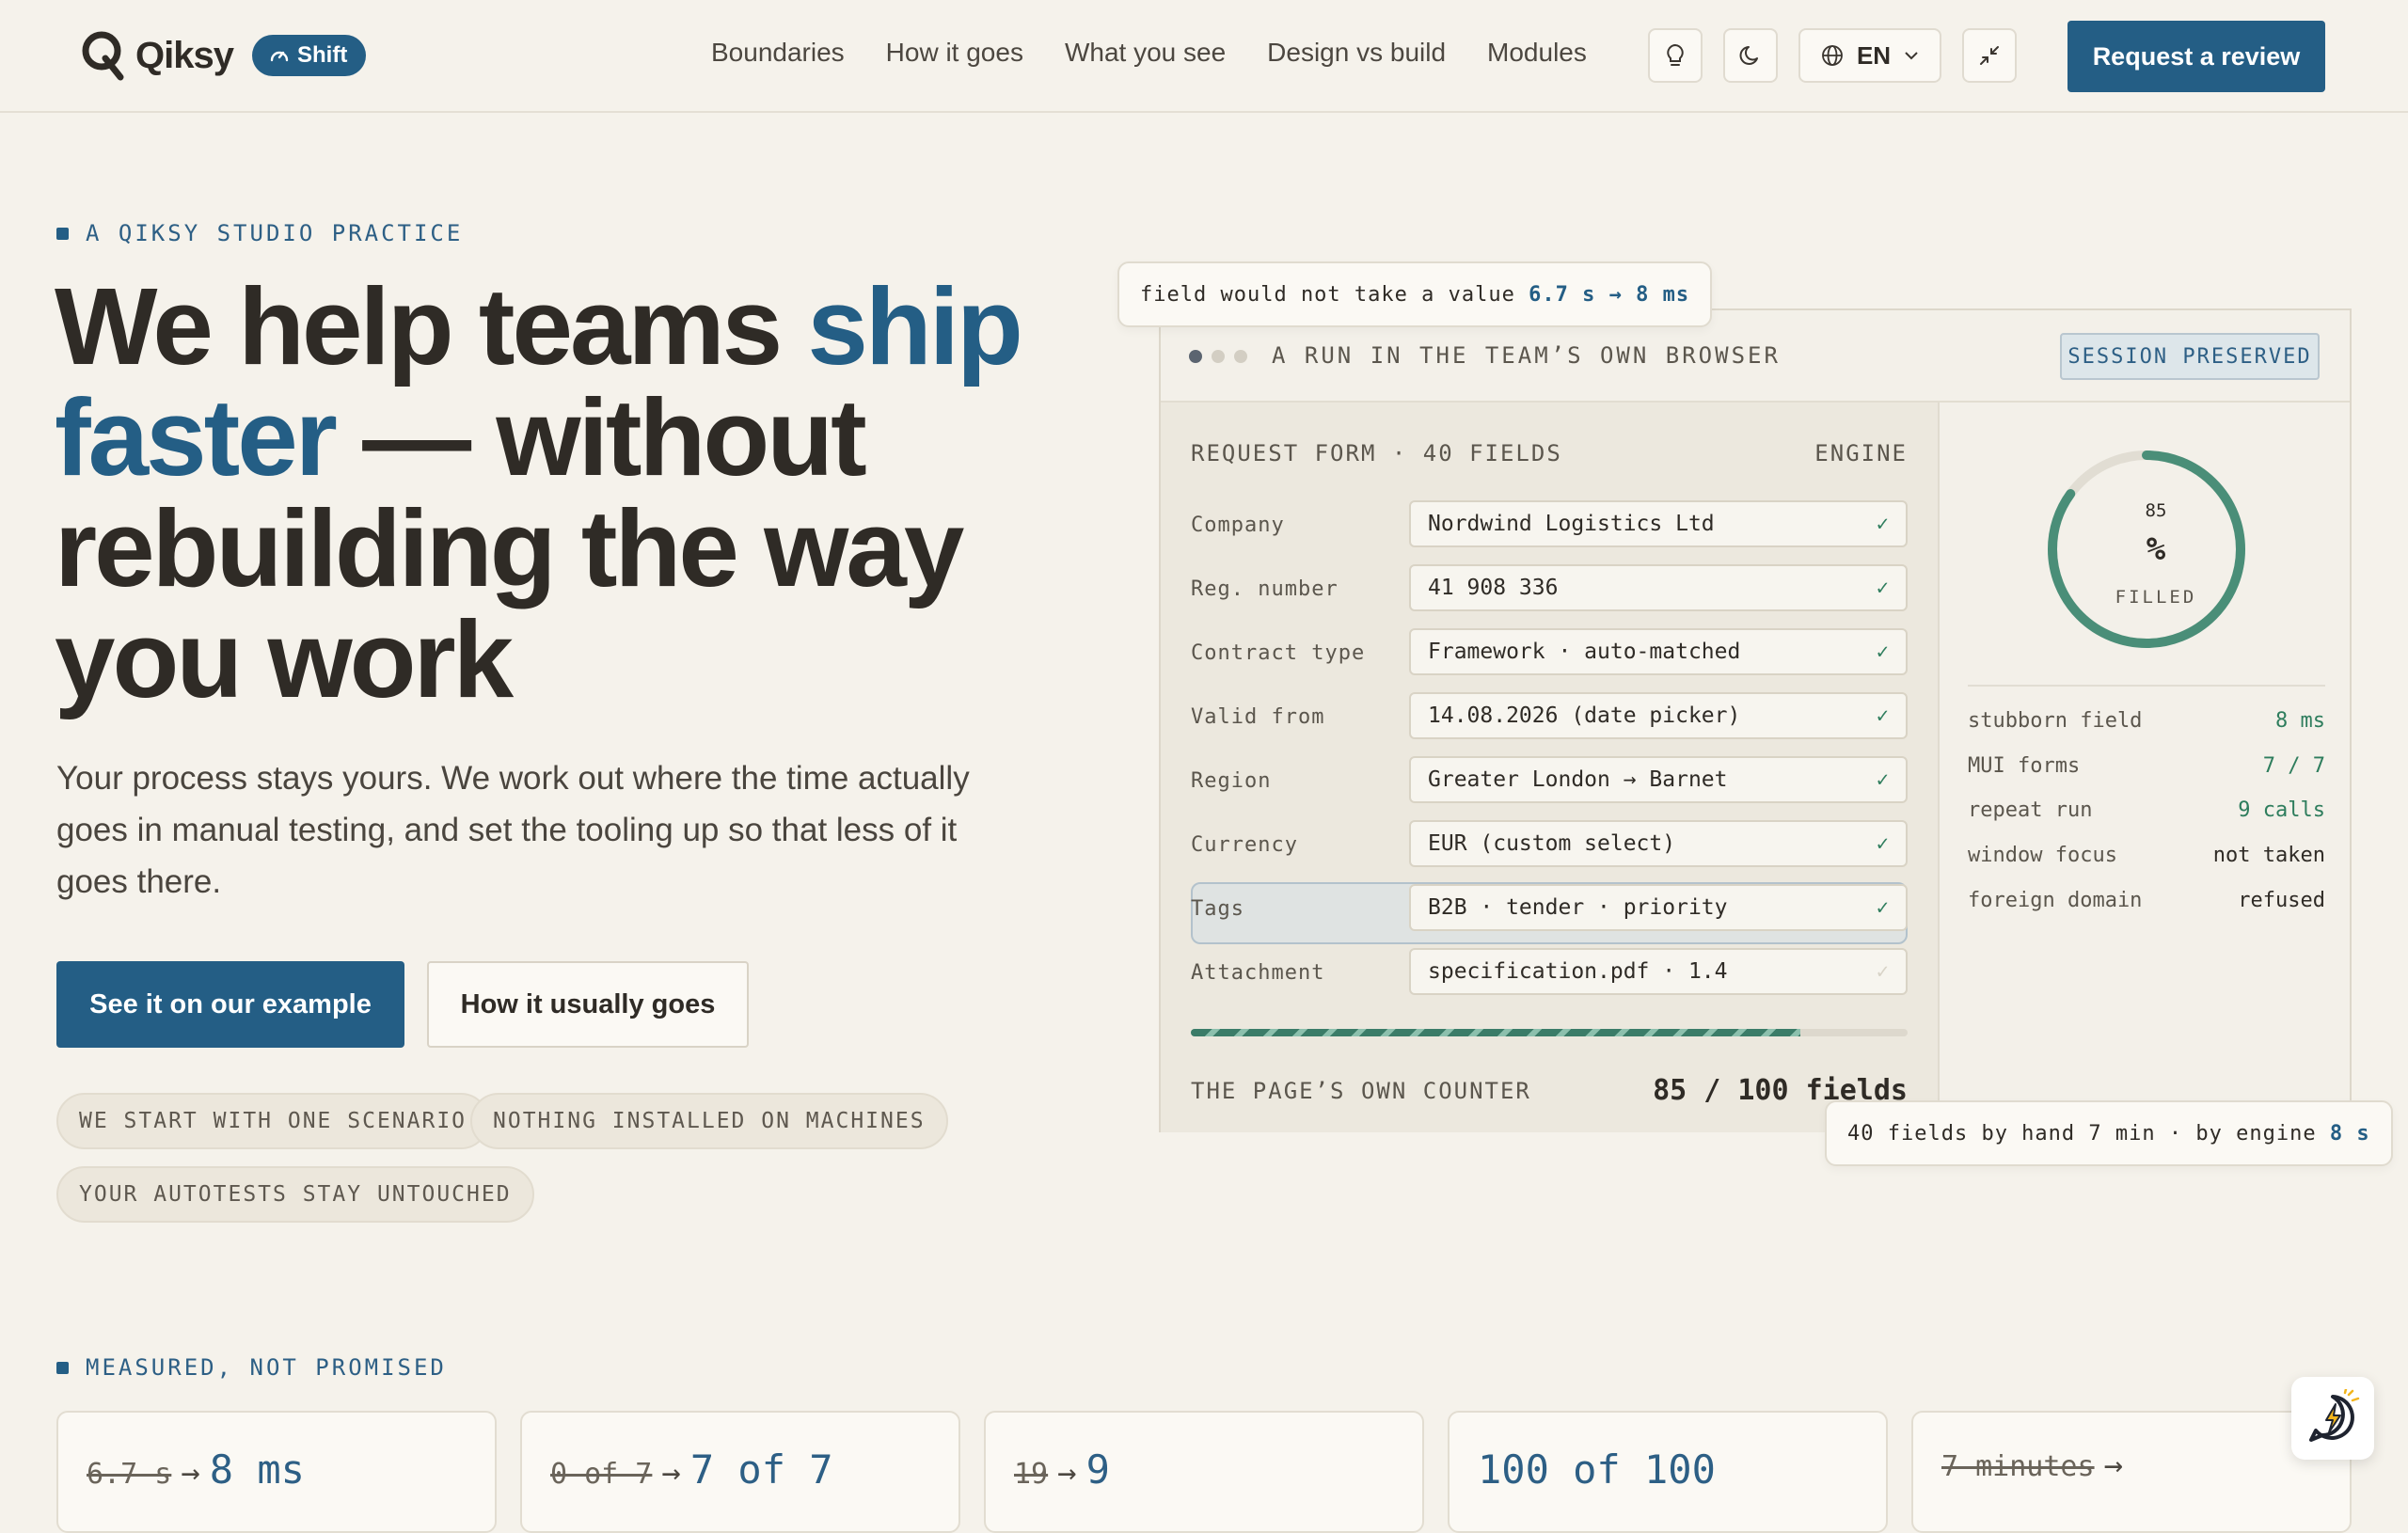  Describe the element at coordinates (2018, 1466) in the screenshot. I see `metric-old: 7 minutes` at that location.